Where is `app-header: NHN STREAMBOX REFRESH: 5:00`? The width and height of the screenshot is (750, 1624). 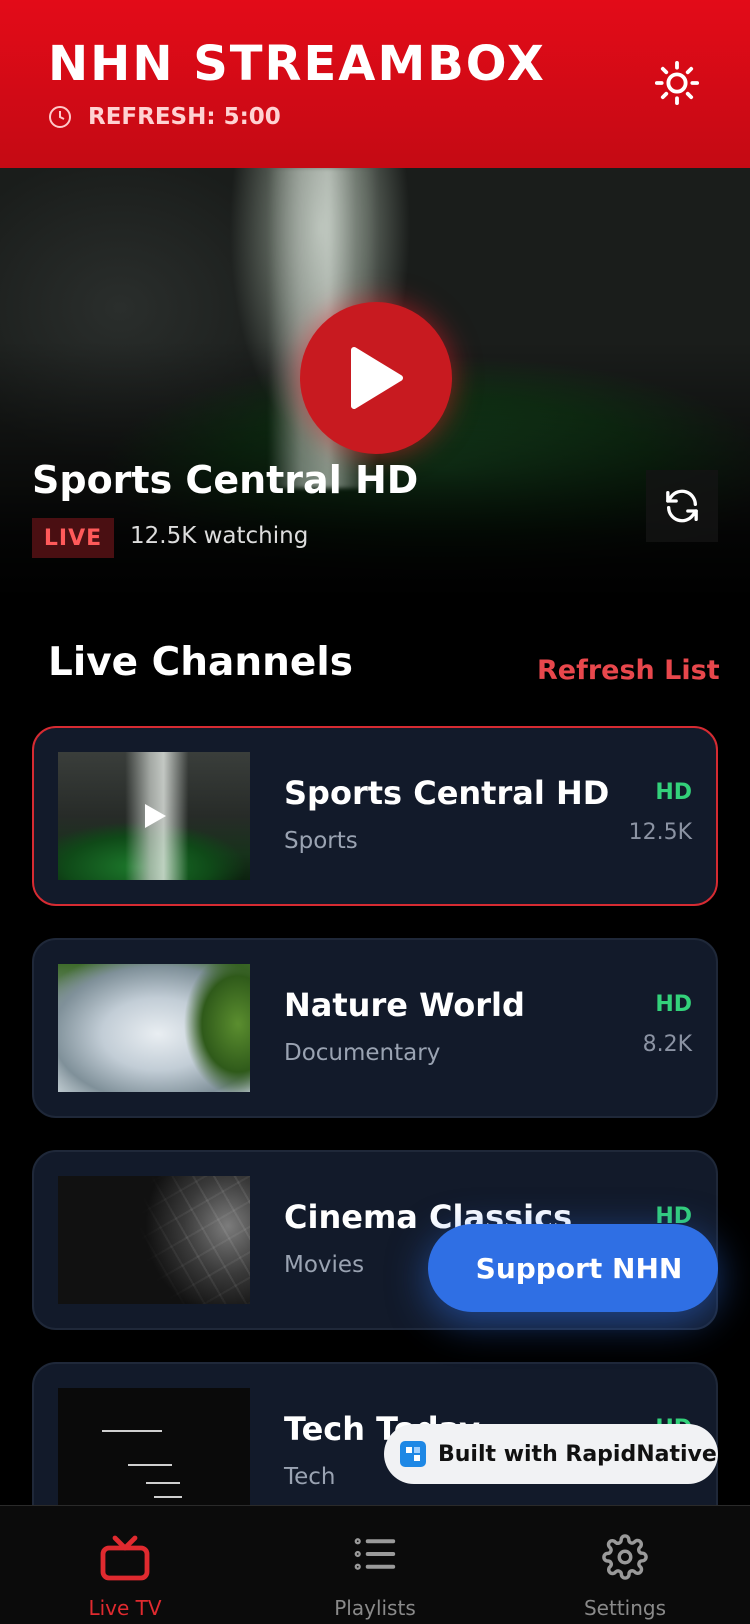 app-header: NHN STREAMBOX REFRESH: 5:00 is located at coordinates (375, 84).